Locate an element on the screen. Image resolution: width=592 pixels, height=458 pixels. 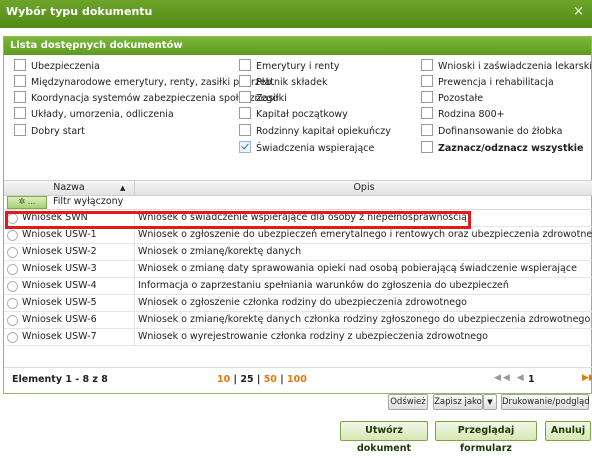
checkbox-label: Ubezpieczenia is located at coordinates (65, 66).